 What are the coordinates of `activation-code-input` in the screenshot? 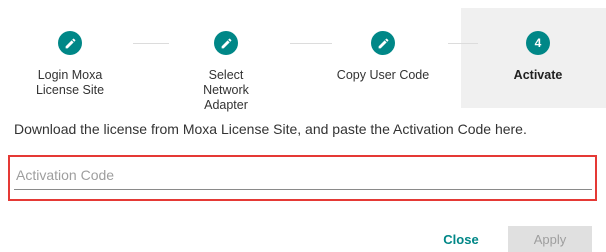 It's located at (303, 175).